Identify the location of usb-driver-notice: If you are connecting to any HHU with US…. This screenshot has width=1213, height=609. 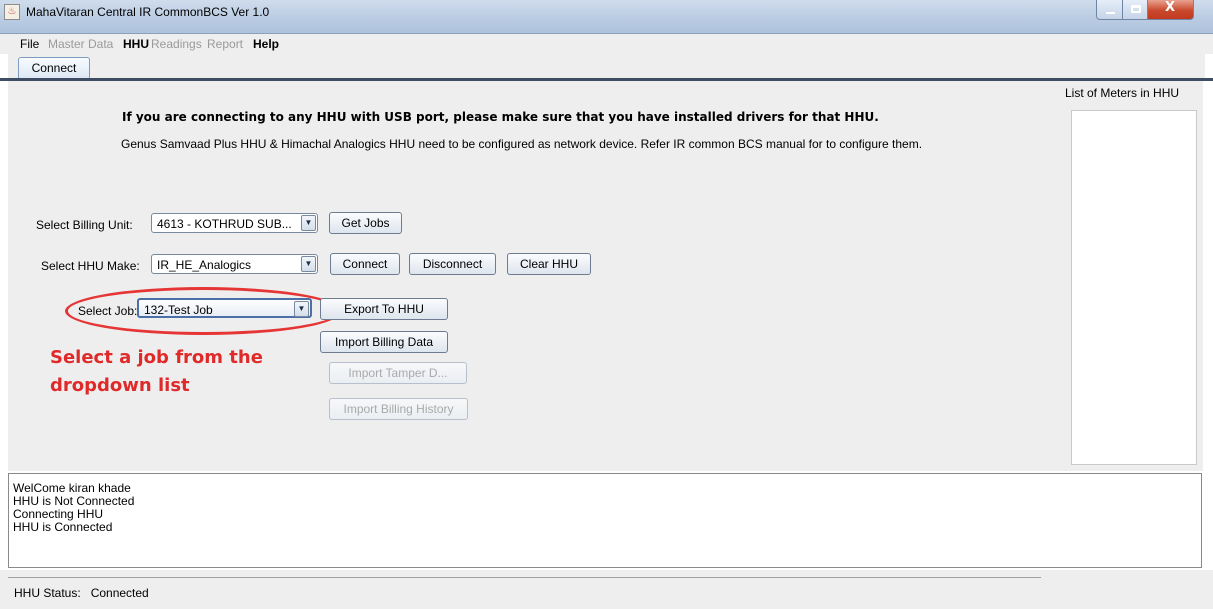
(500, 117).